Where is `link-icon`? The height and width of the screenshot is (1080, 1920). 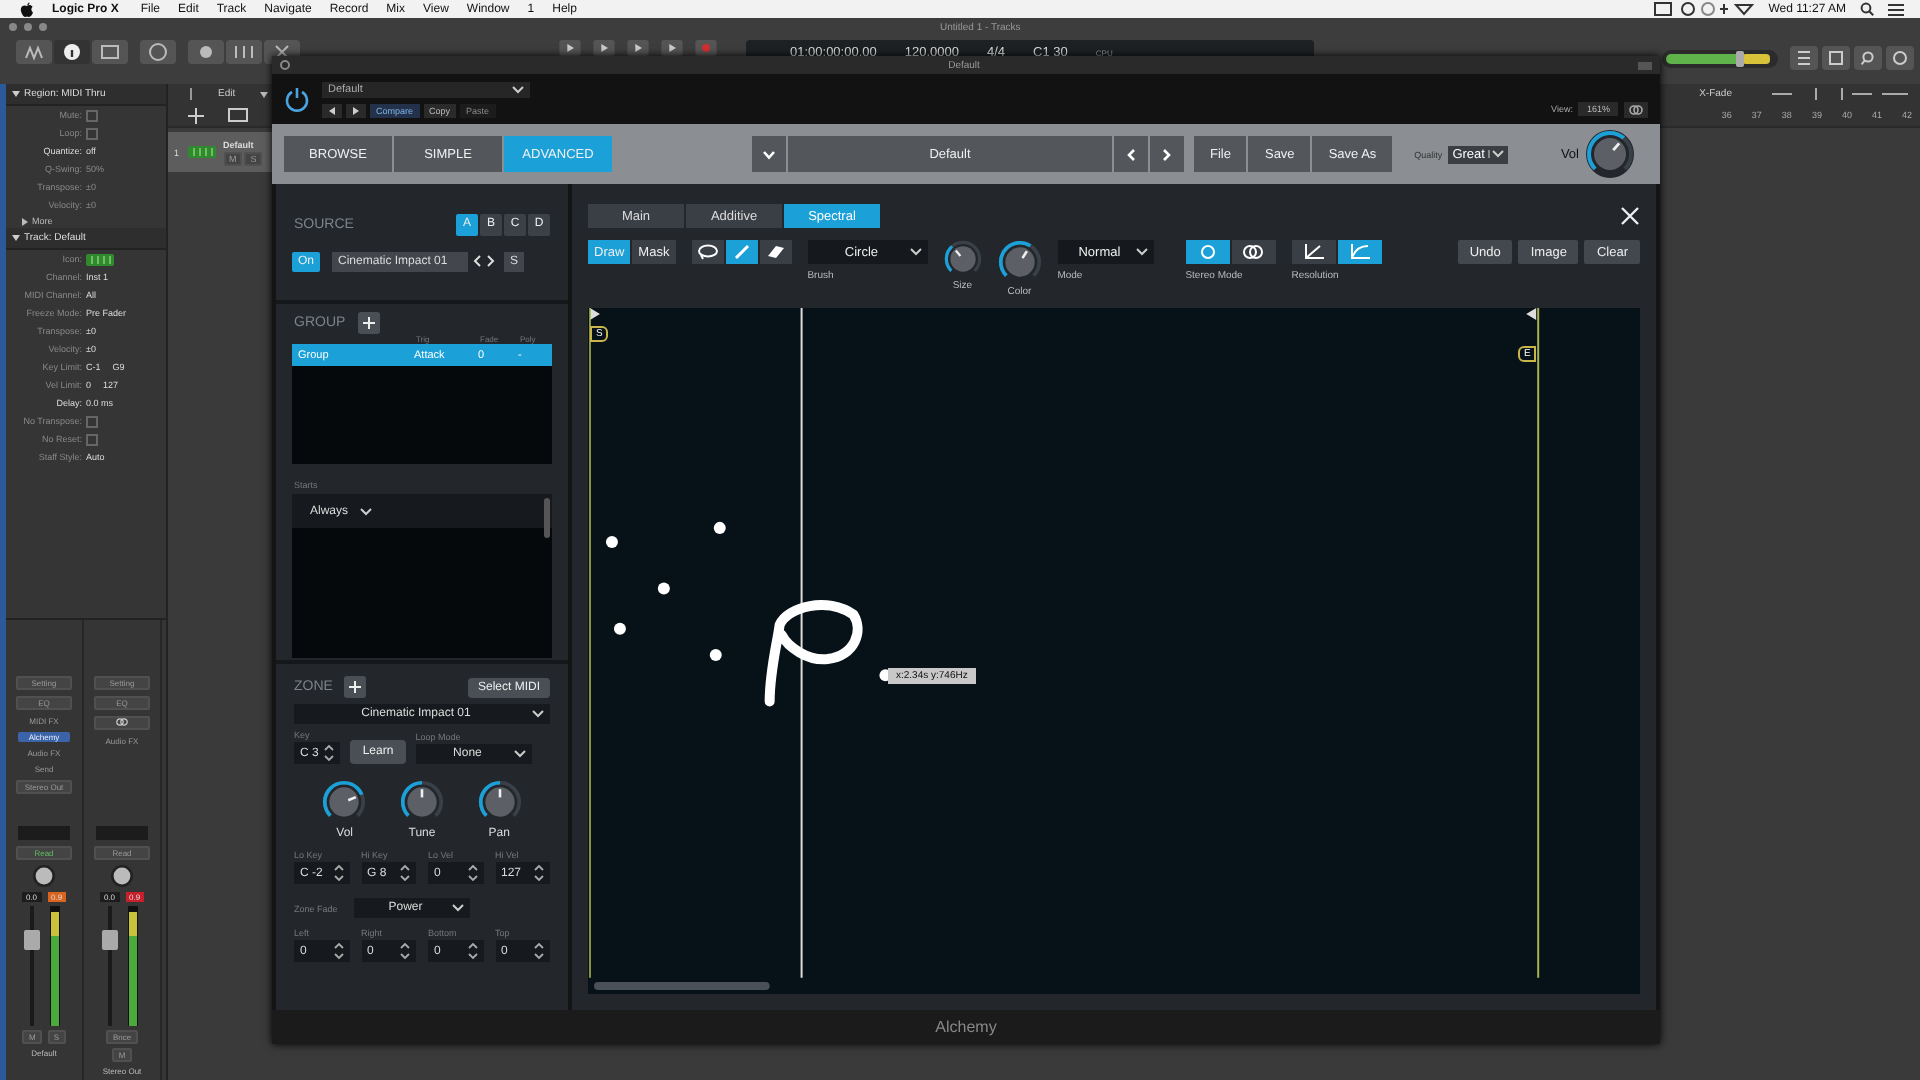
link-icon is located at coordinates (1636, 109).